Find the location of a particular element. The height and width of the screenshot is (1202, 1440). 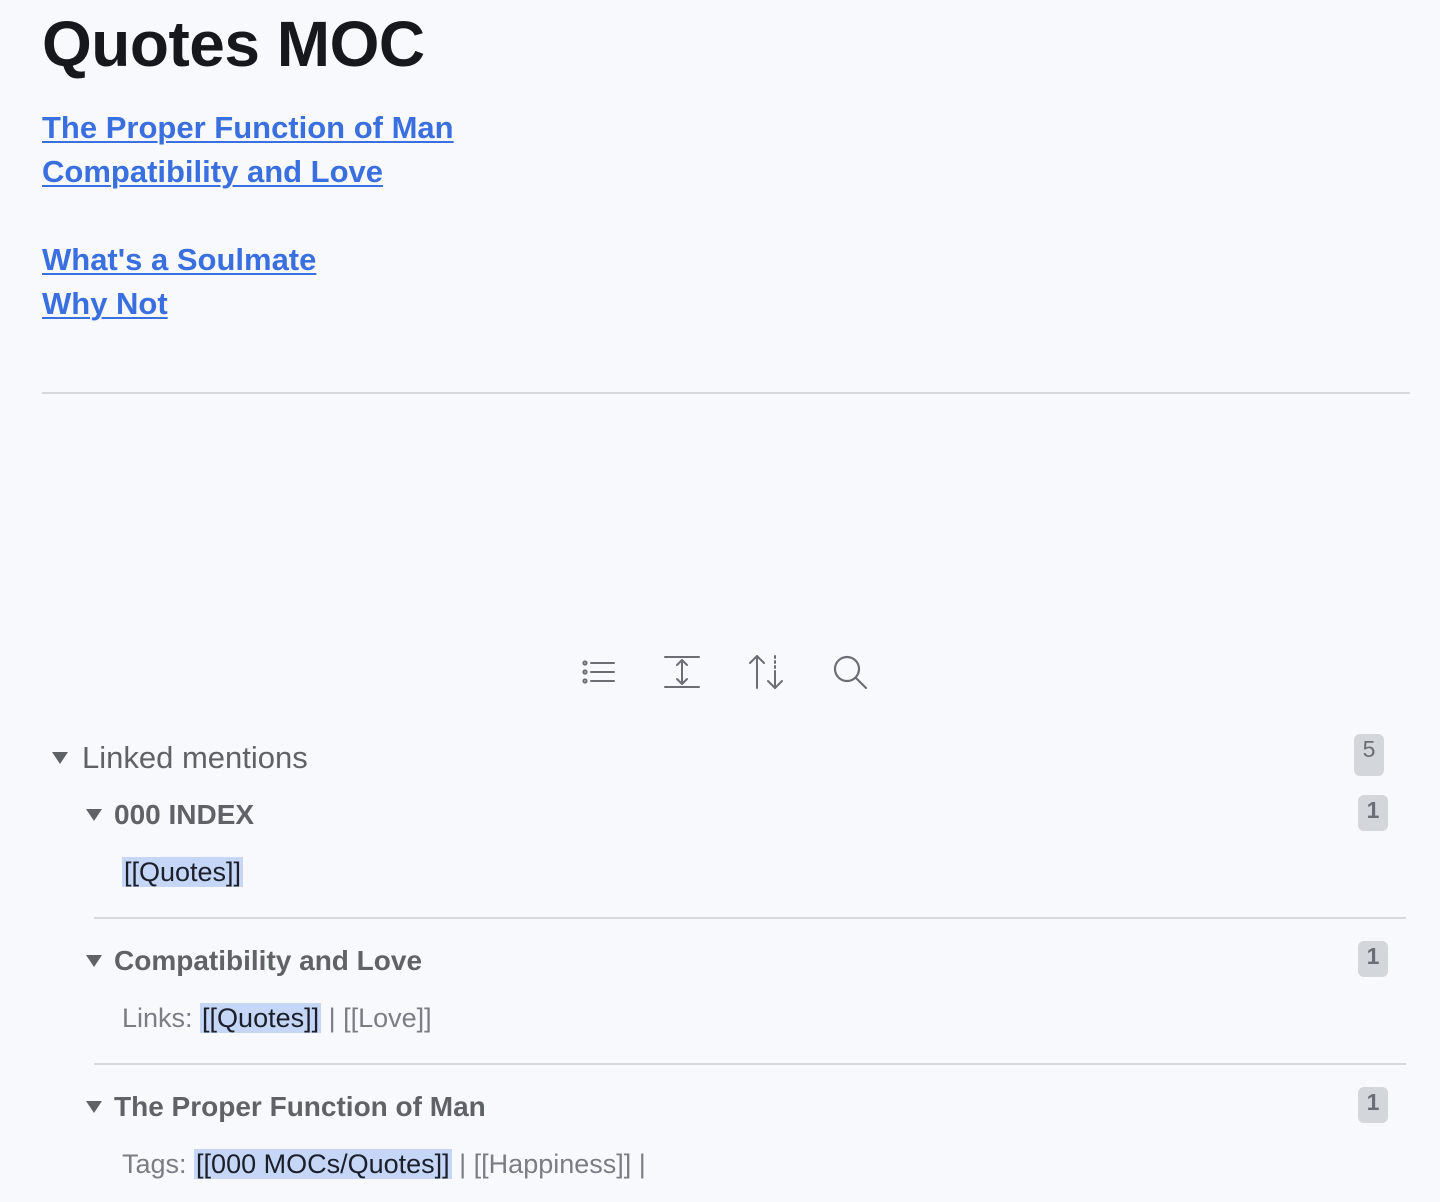

sort-icon is located at coordinates (766, 672).